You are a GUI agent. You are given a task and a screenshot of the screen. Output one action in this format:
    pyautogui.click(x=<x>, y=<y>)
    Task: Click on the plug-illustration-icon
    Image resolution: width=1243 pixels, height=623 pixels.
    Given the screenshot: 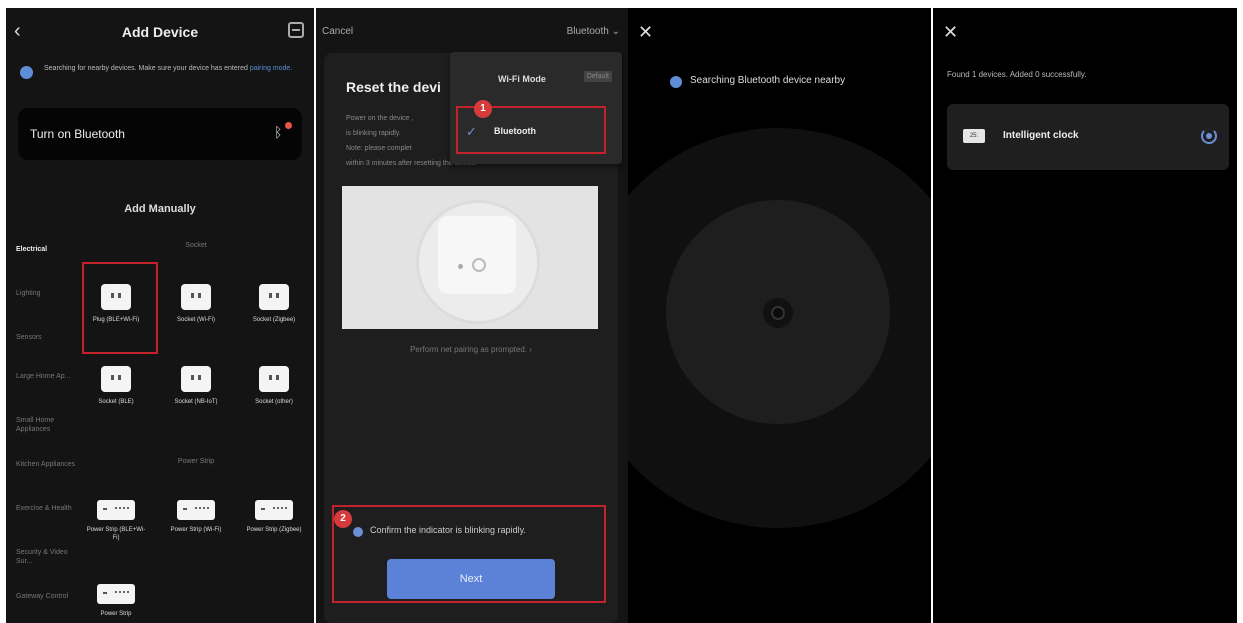 What is the action you would take?
    pyautogui.click(x=477, y=255)
    